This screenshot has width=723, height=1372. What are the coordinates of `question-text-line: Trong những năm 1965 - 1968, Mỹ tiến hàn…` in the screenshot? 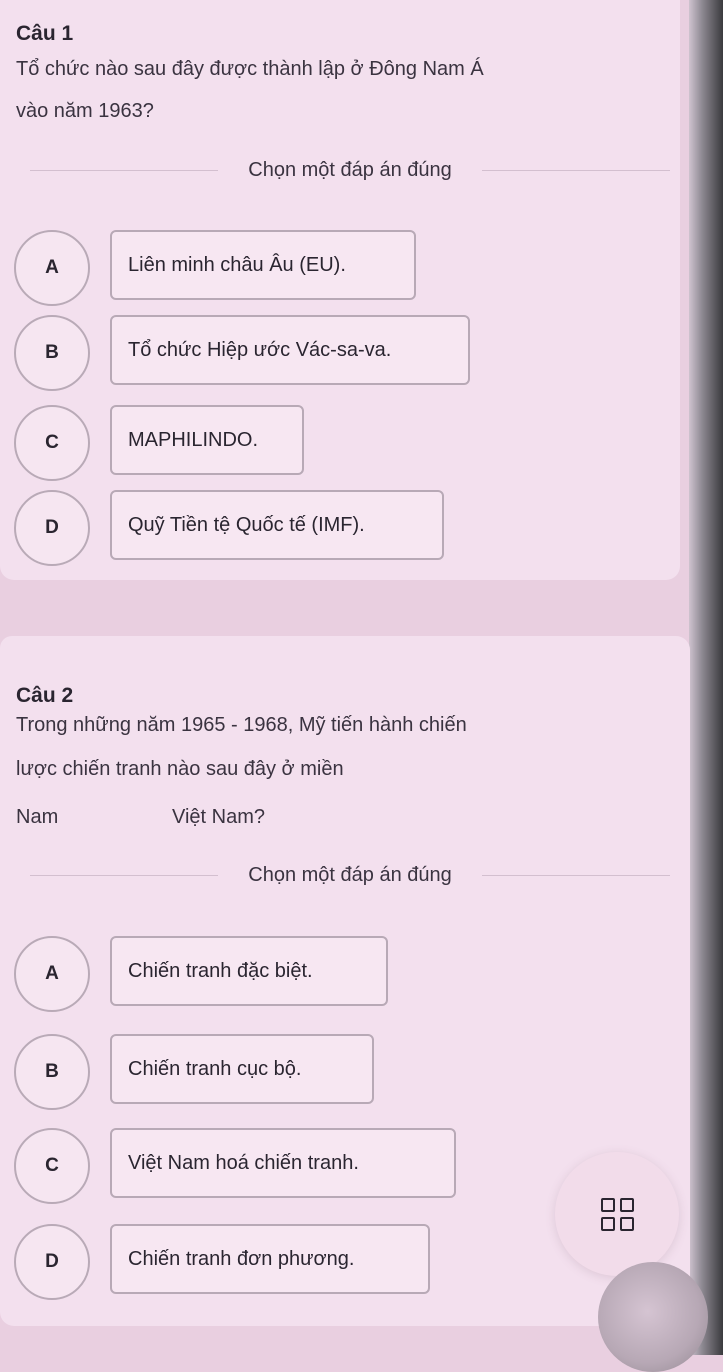 It's located at (241, 725).